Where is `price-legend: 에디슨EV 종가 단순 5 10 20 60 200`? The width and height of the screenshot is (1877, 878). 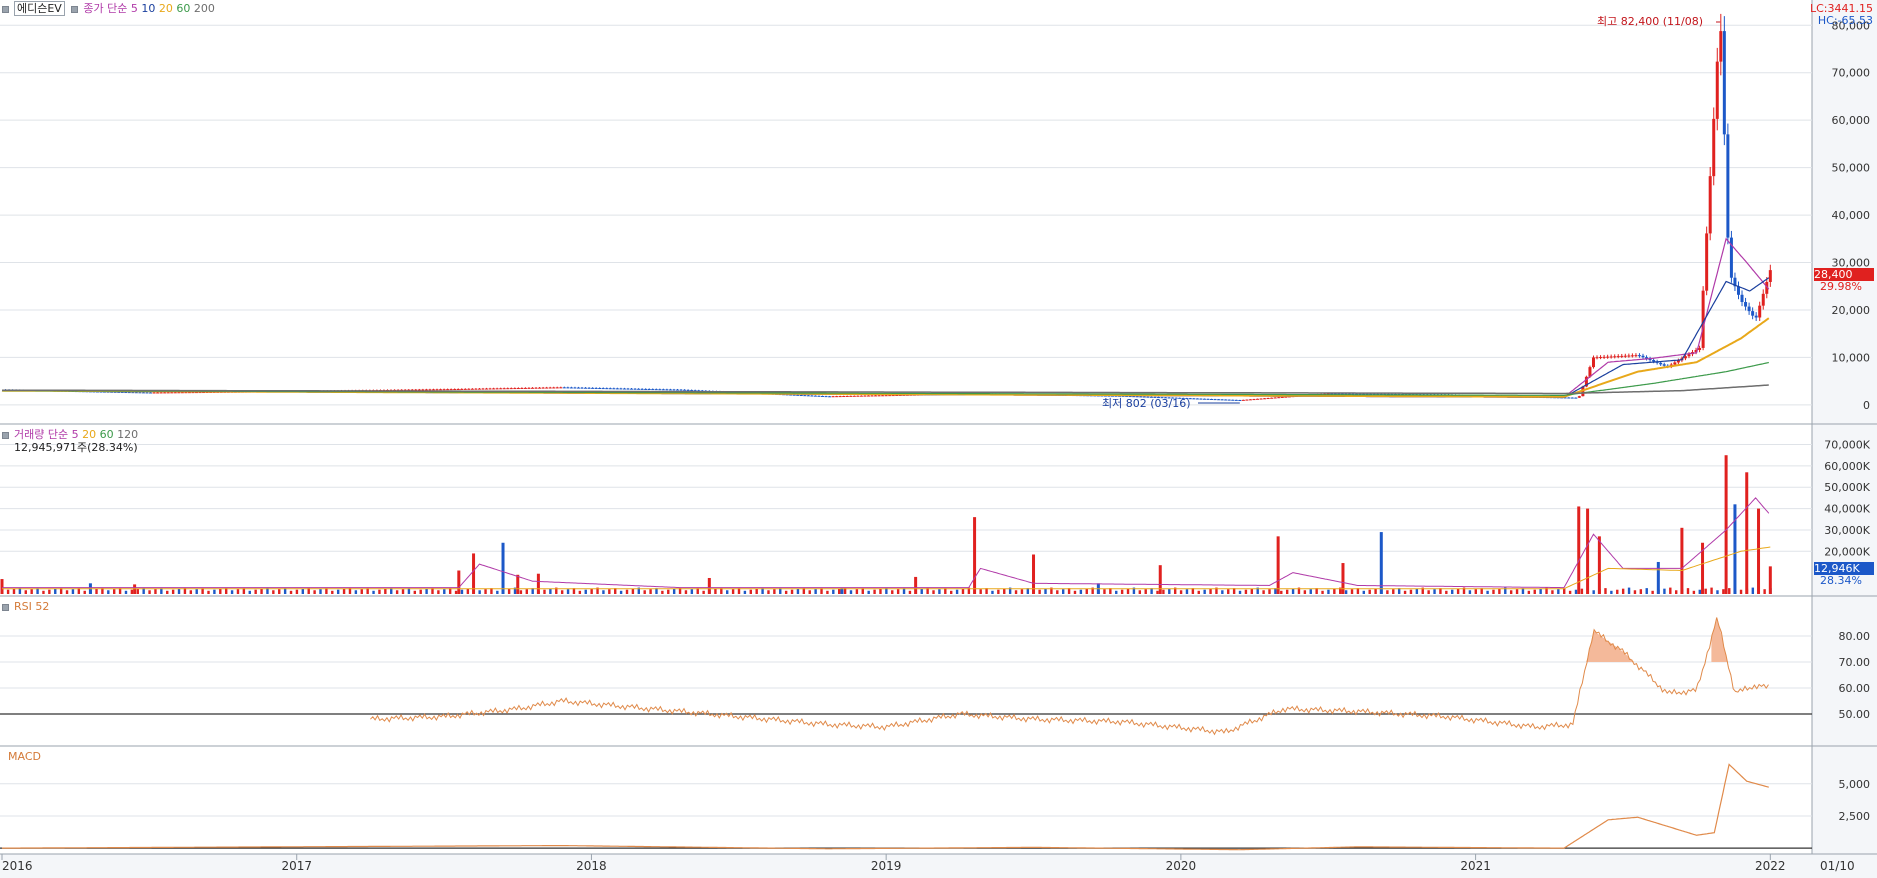
price-legend: 에디슨EV 종가 단순 5 10 20 60 200 is located at coordinates (108, 8).